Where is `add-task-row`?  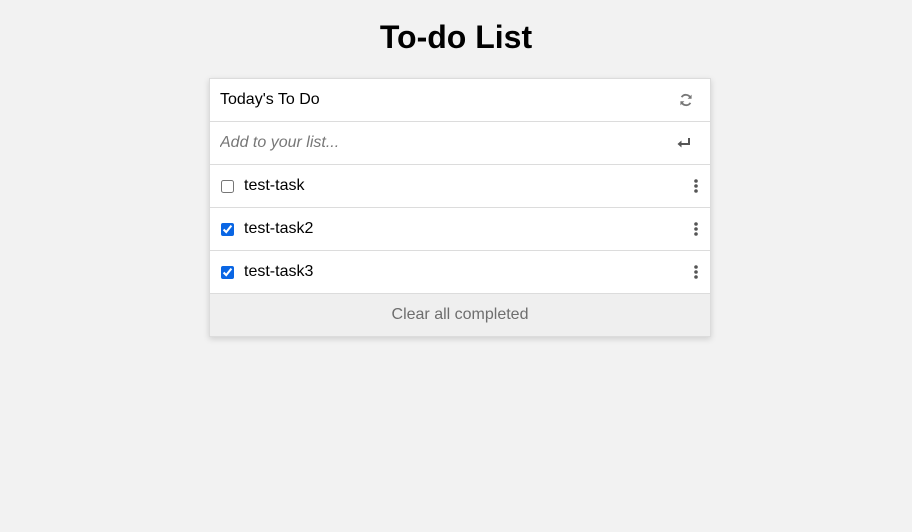
add-task-row is located at coordinates (460, 143).